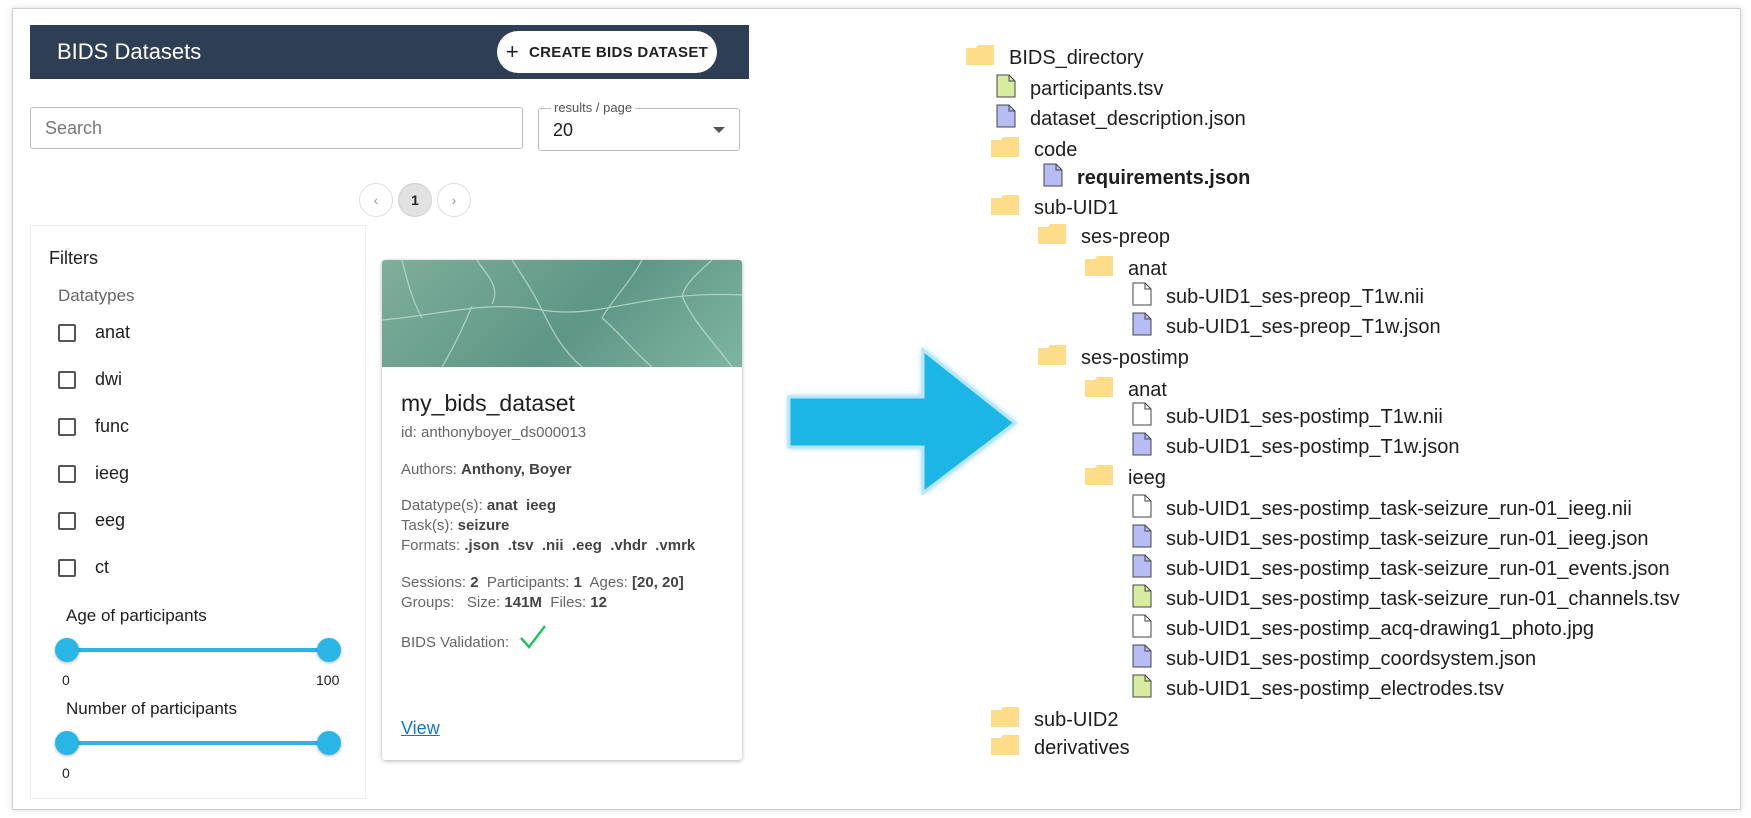 Image resolution: width=1751 pixels, height=818 pixels. I want to click on tree-file: sub-UID1_ses-preop_T1w.nii, so click(1278, 297).